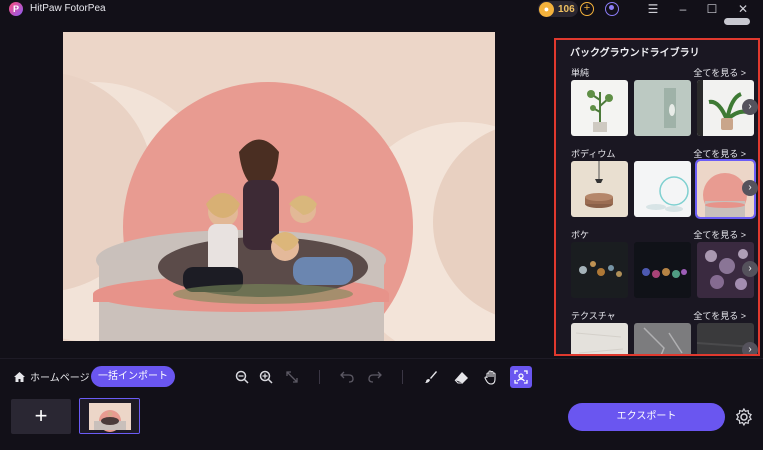 This screenshot has width=763, height=450. What do you see at coordinates (546, 9) in the screenshot?
I see `coin-icon: ●` at bounding box center [546, 9].